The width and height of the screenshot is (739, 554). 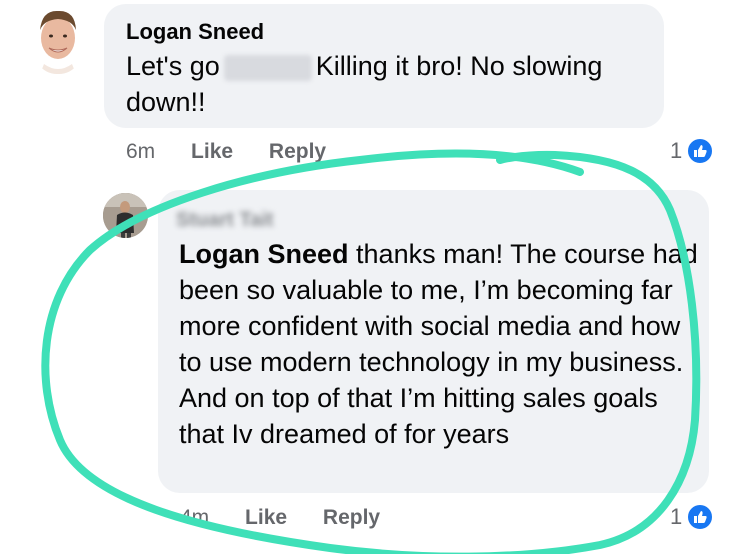 What do you see at coordinates (58, 39) in the screenshot?
I see `avatar-logan-sneed` at bounding box center [58, 39].